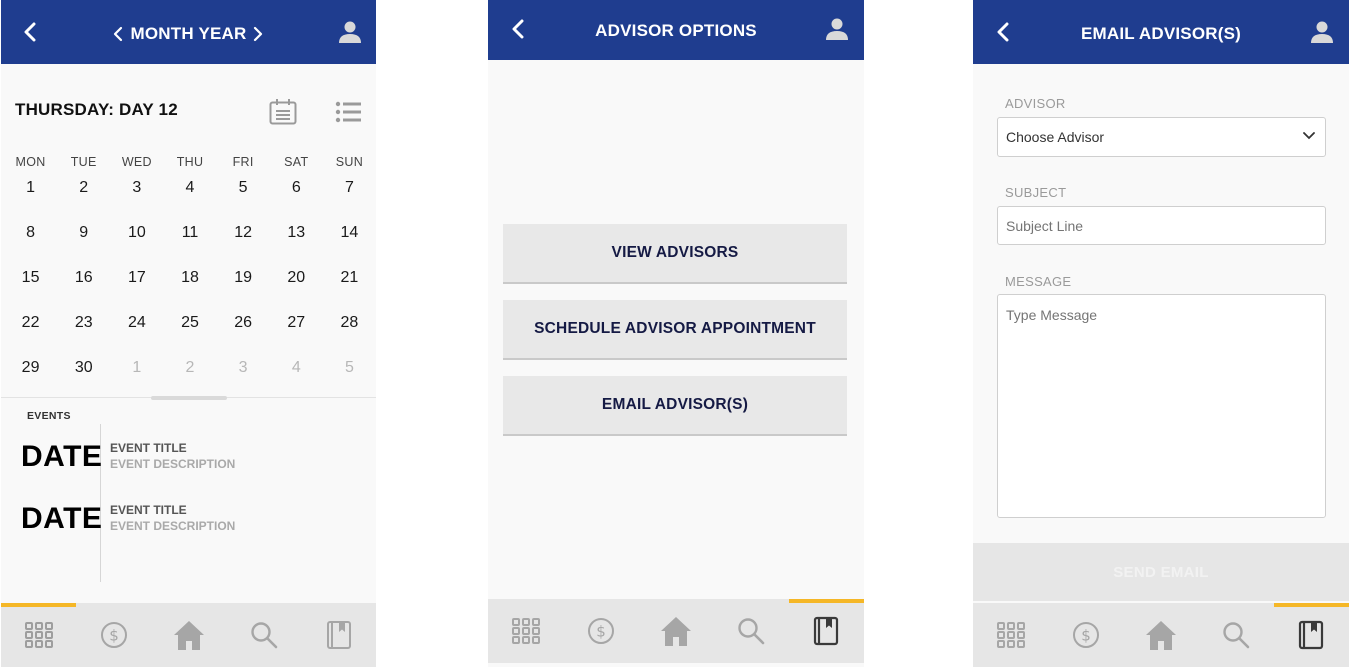 This screenshot has height=667, width=1349. I want to click on calendar-day: 1, so click(30, 201).